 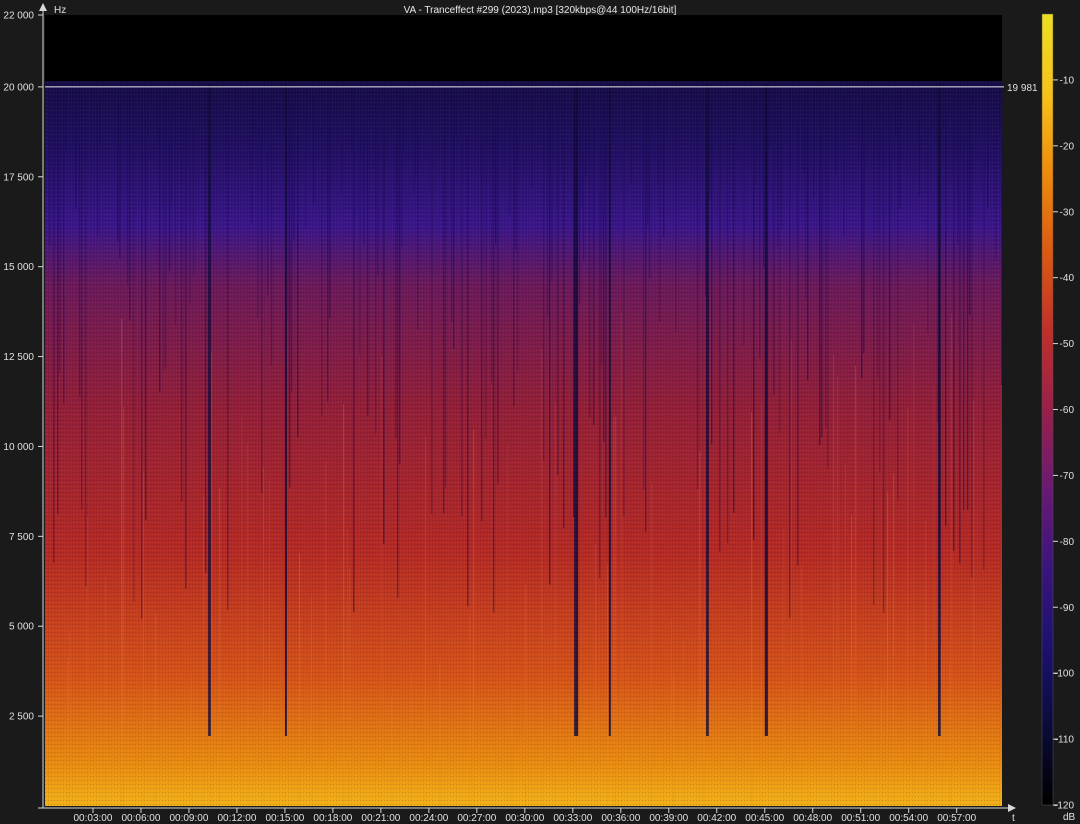 I want to click on x-tick-label: 00:15:00, so click(x=284, y=818).